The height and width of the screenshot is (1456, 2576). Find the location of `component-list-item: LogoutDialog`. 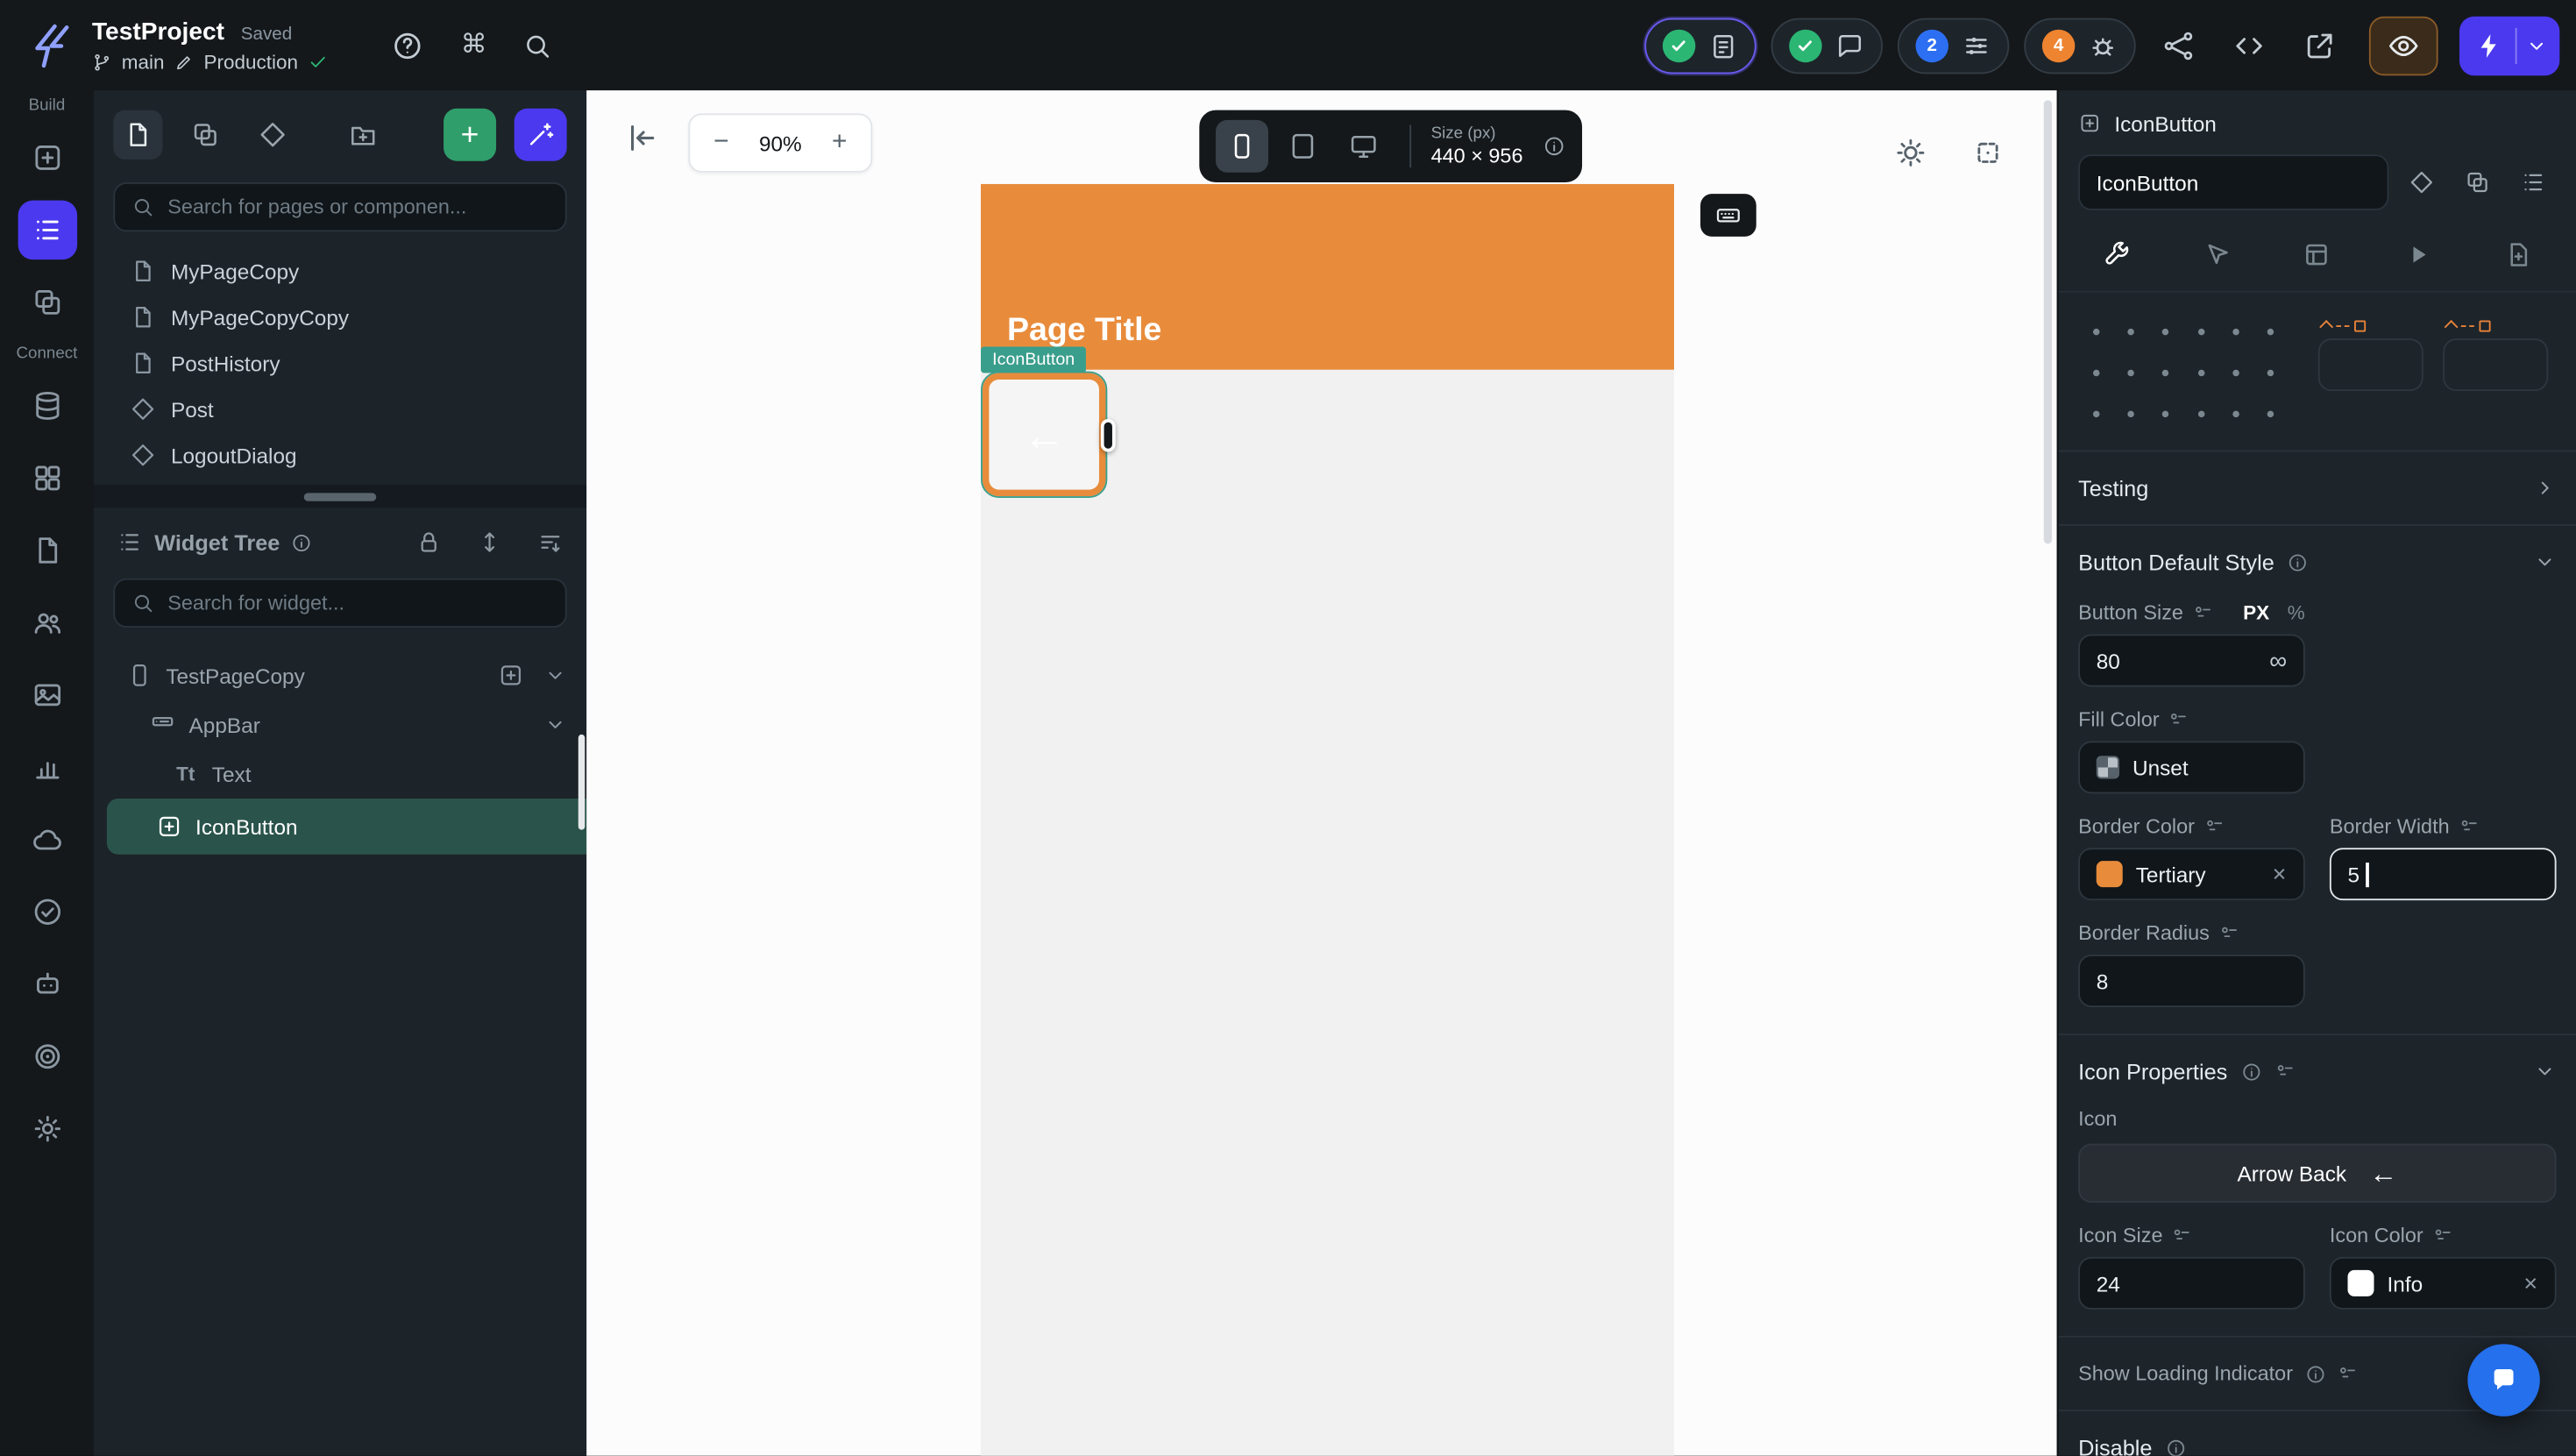

component-list-item: LogoutDialog is located at coordinates (340, 455).